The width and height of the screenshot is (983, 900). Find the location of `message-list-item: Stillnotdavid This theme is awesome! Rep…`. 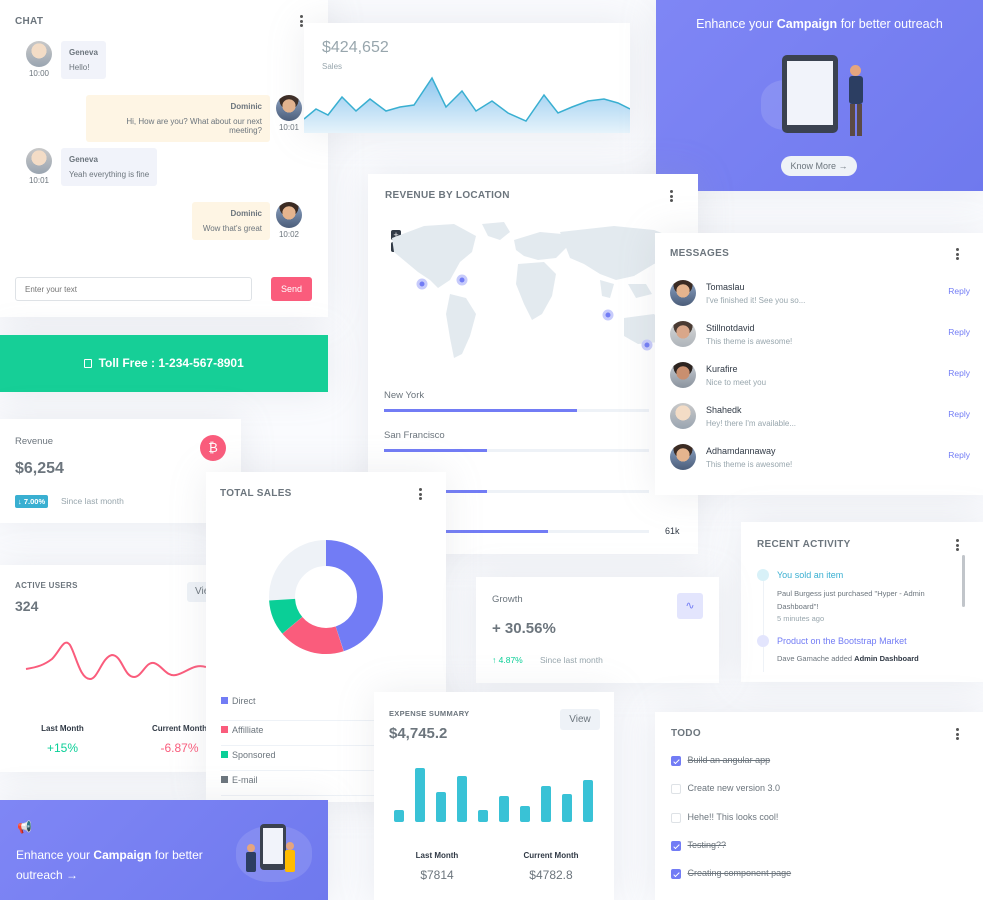

message-list-item: Stillnotdavid This theme is awesome! Rep… is located at coordinates (820, 336).